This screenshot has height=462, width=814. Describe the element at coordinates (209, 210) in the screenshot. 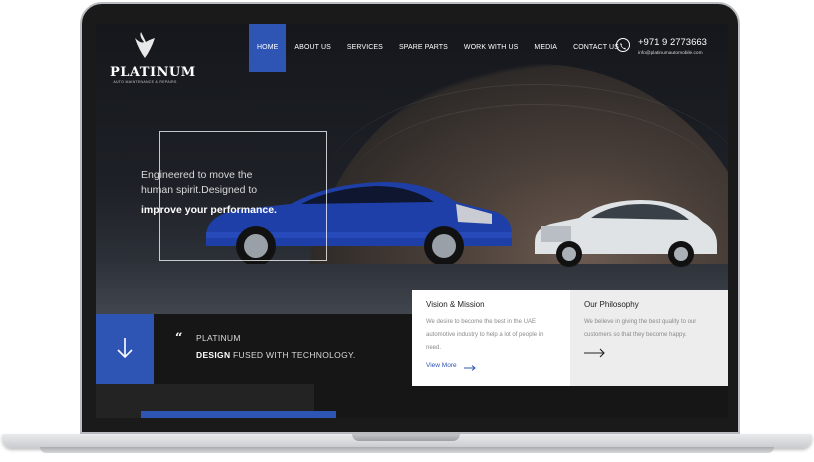

I see `hero-line-3: improve your performance.` at that location.